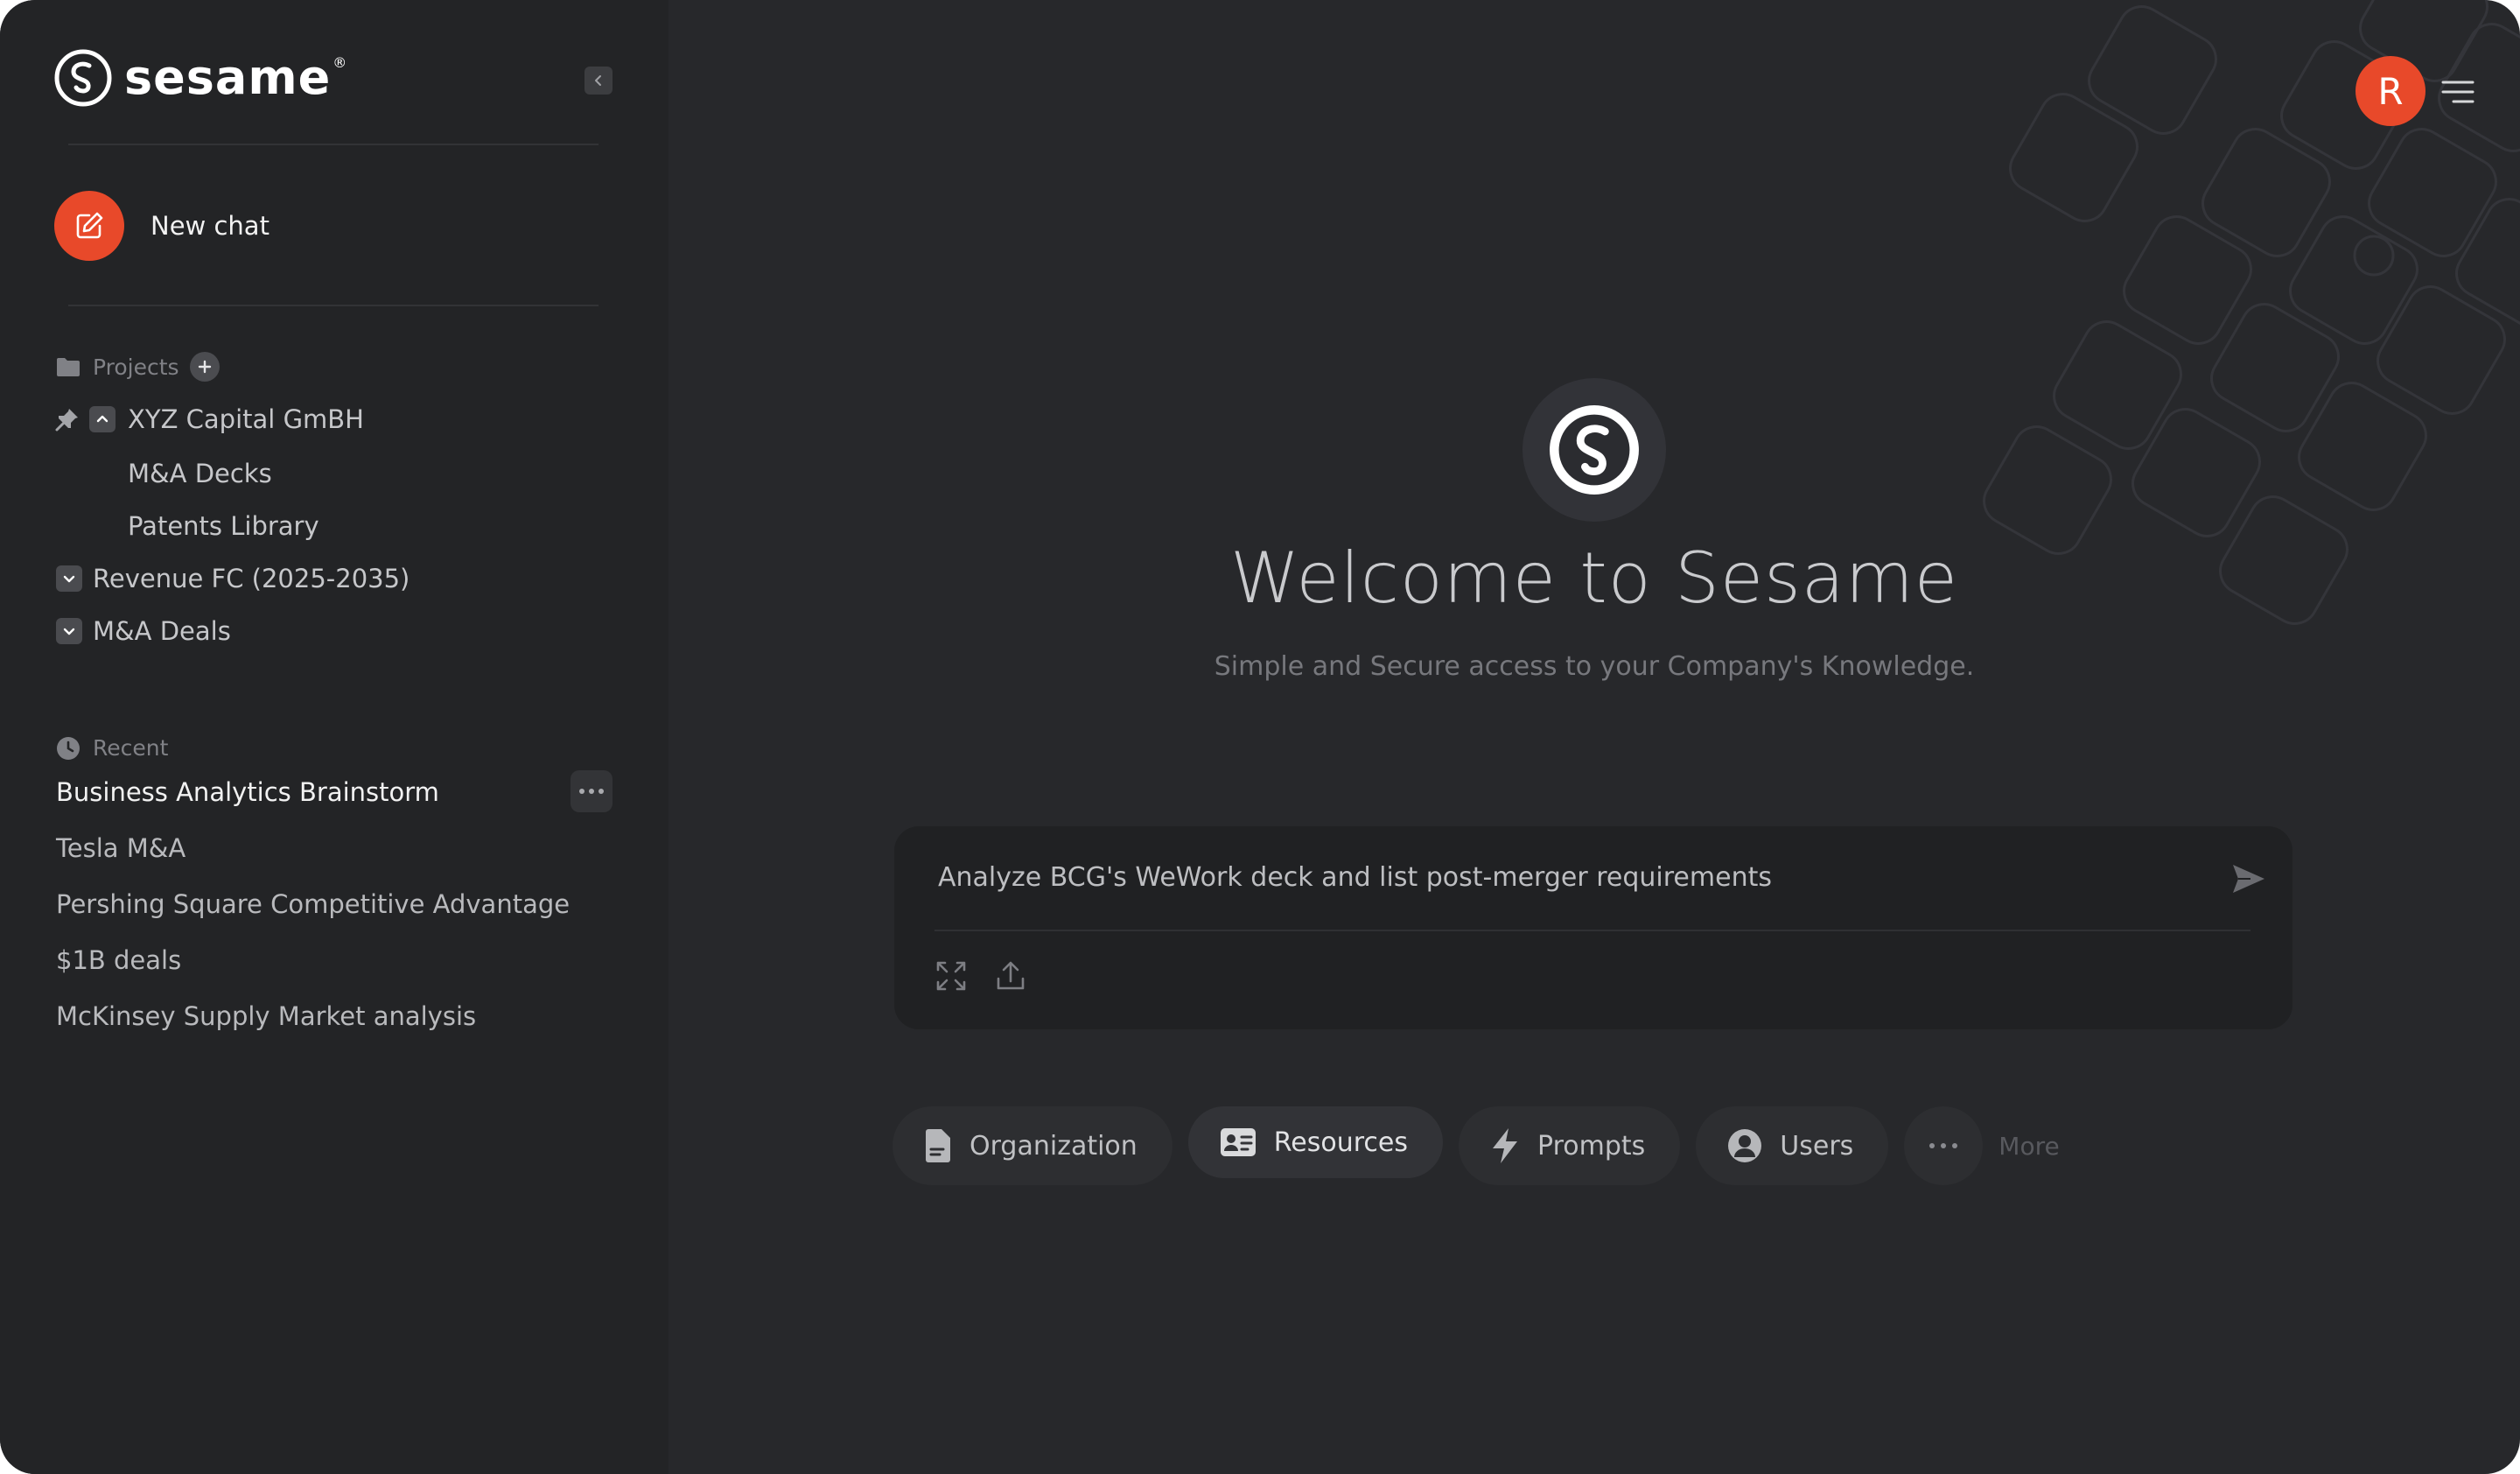 The width and height of the screenshot is (2520, 1474). I want to click on pin-icon, so click(67, 419).